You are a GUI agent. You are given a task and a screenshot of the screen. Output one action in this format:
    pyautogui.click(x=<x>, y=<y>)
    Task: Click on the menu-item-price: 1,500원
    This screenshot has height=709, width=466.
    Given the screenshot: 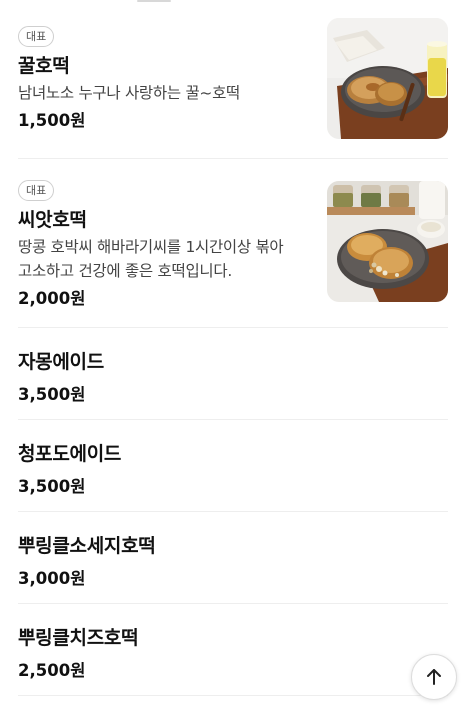 What is the action you would take?
    pyautogui.click(x=52, y=120)
    